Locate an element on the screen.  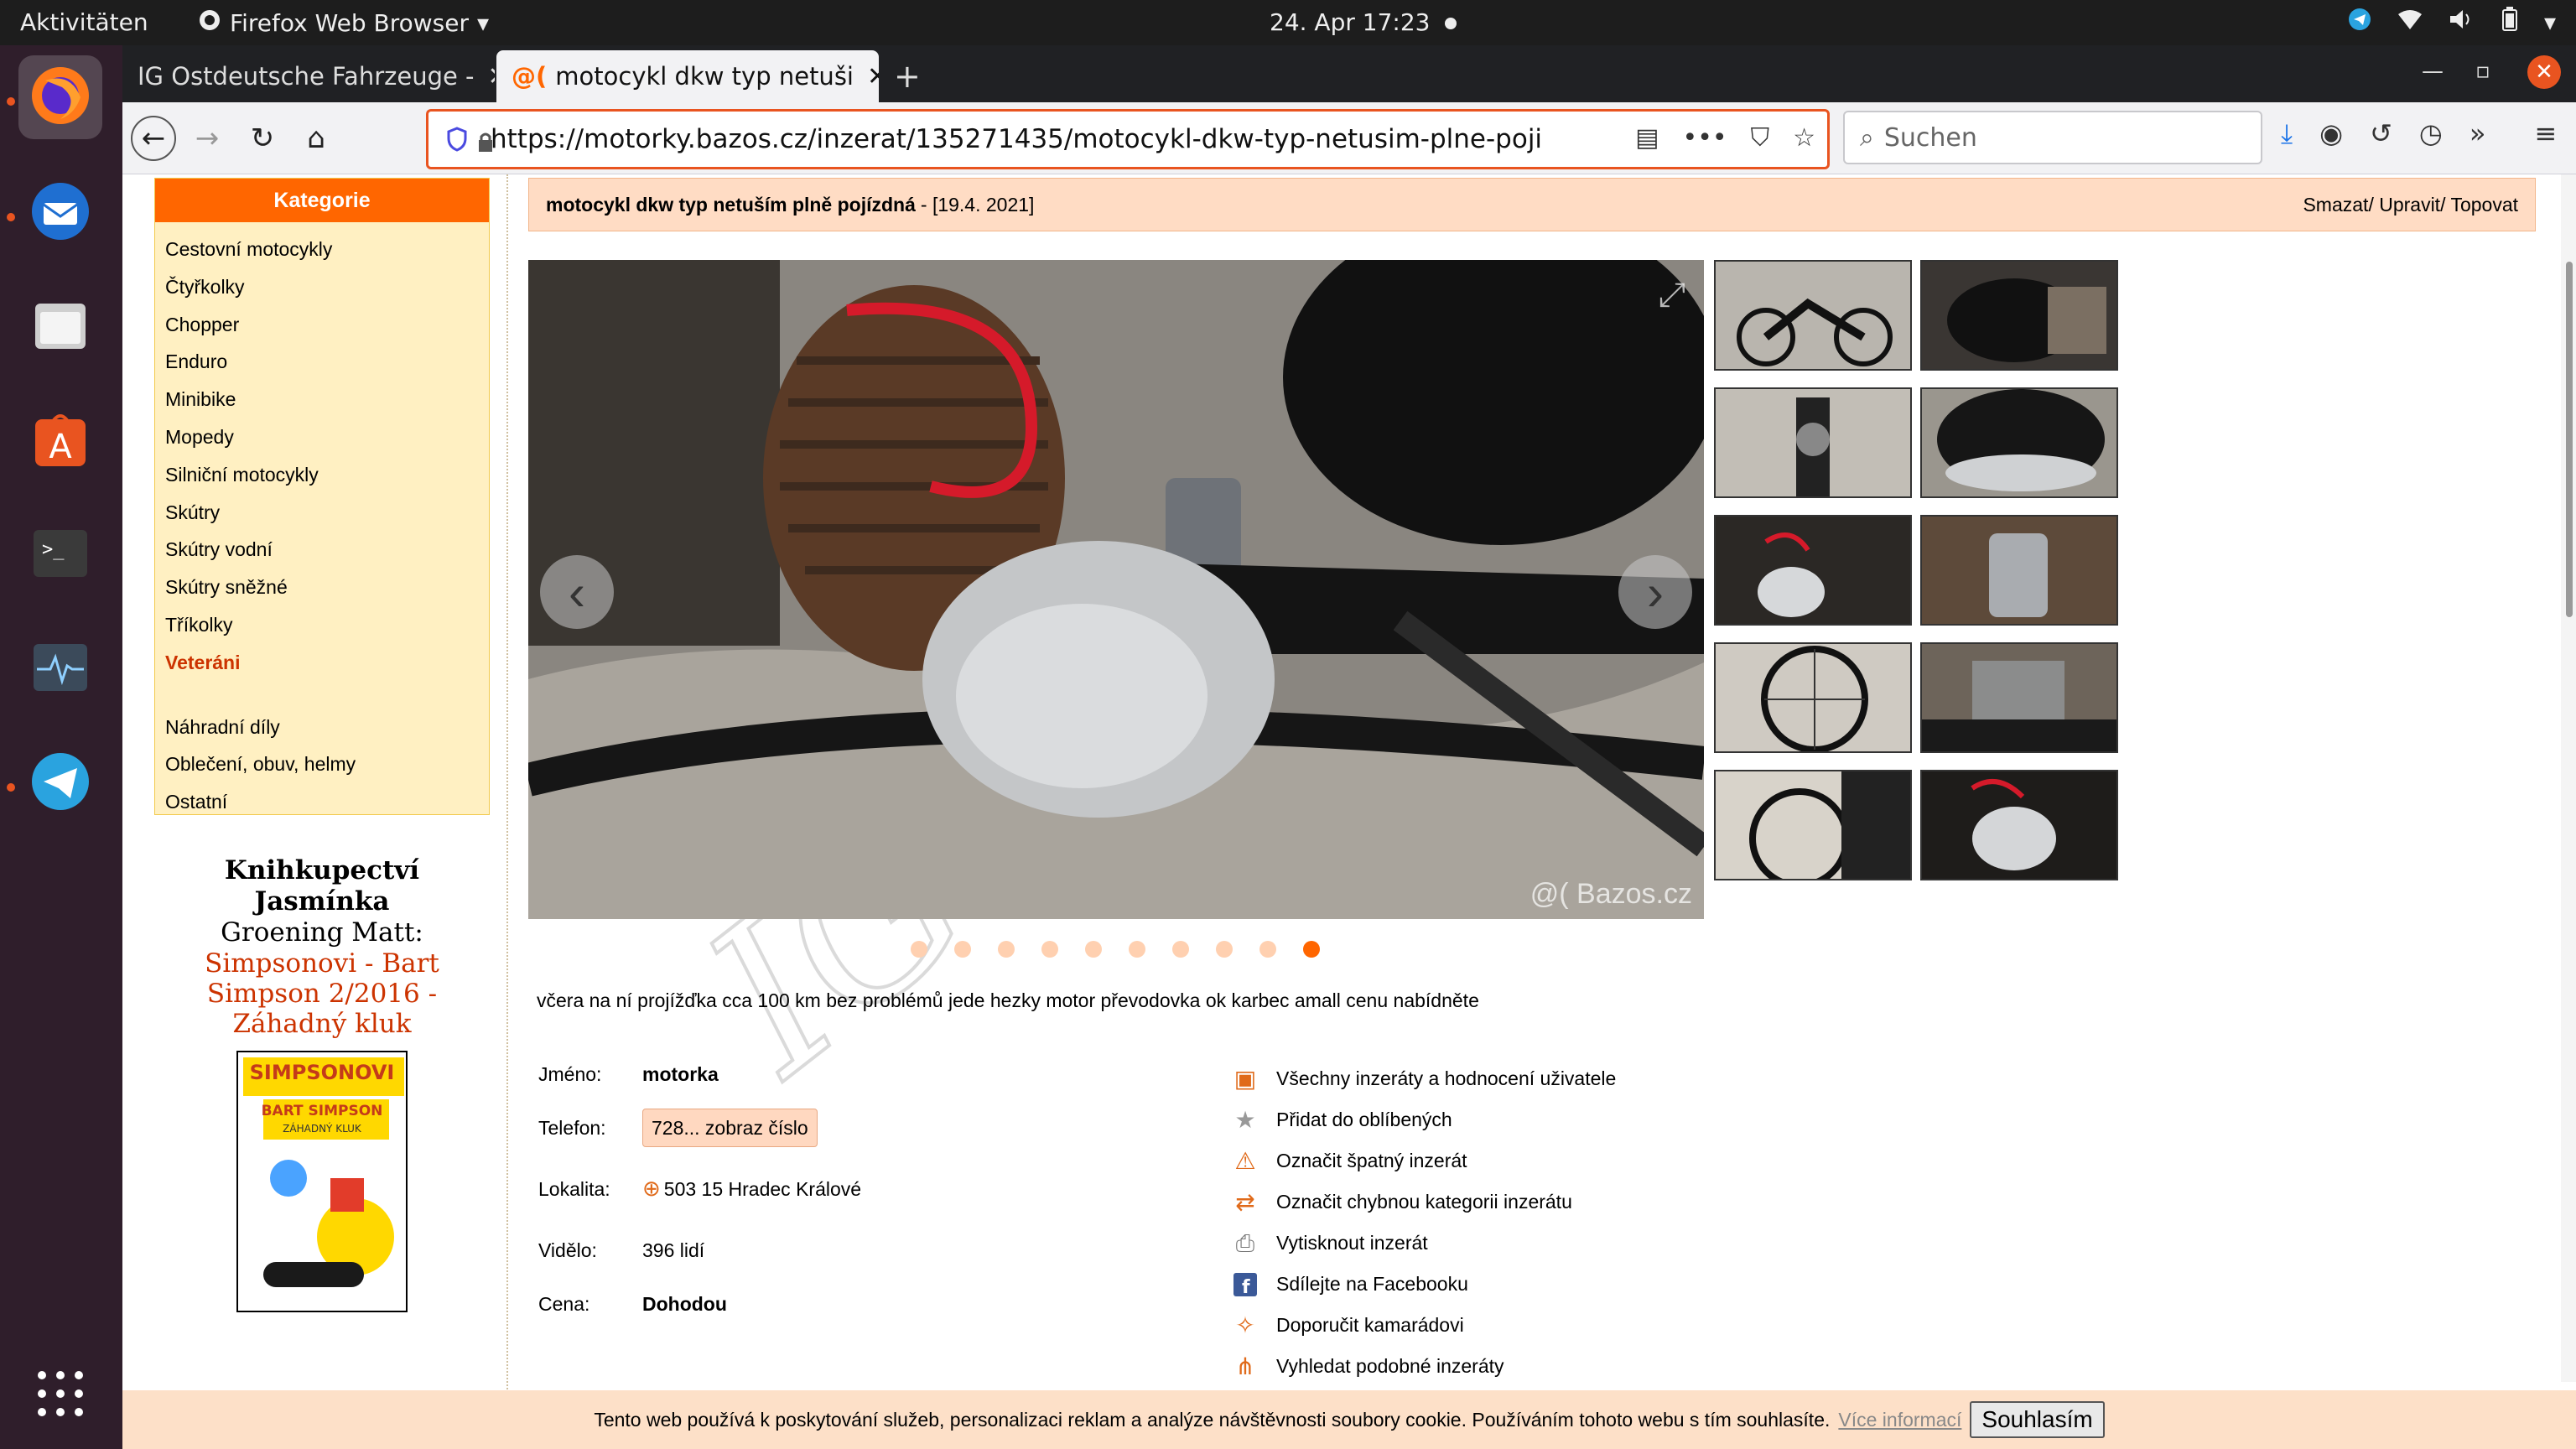
tab-bazos-ad: @( motocykl dkw typ netuši ✕ is located at coordinates (687, 76).